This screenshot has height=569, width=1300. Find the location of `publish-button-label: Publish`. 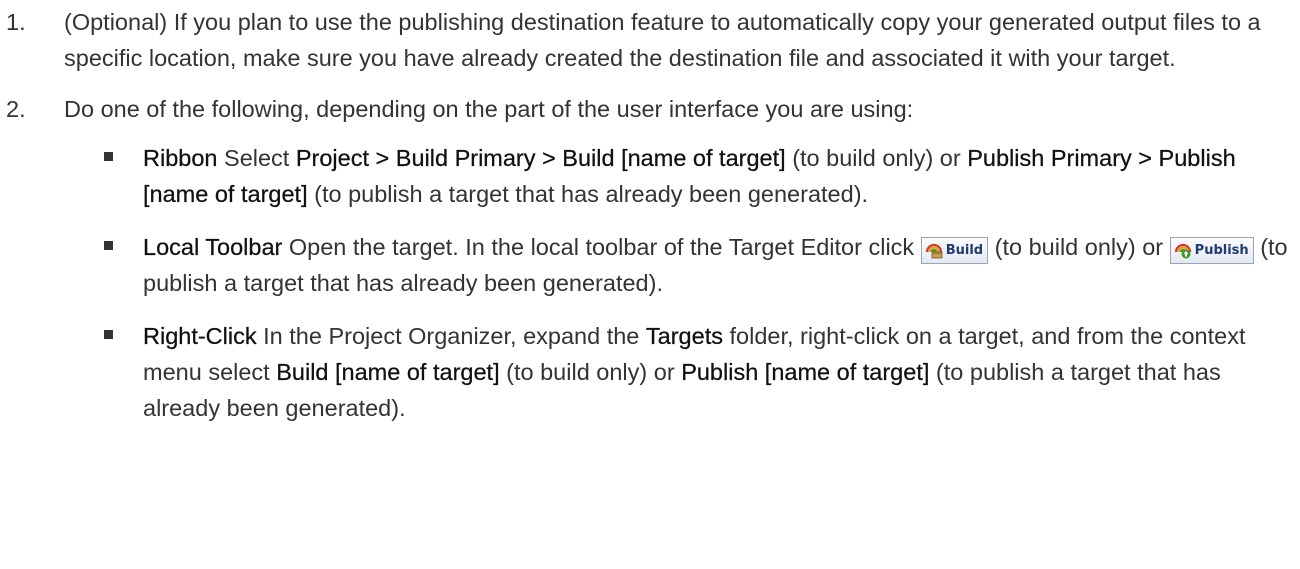

publish-button-label: Publish is located at coordinates (1221, 250).